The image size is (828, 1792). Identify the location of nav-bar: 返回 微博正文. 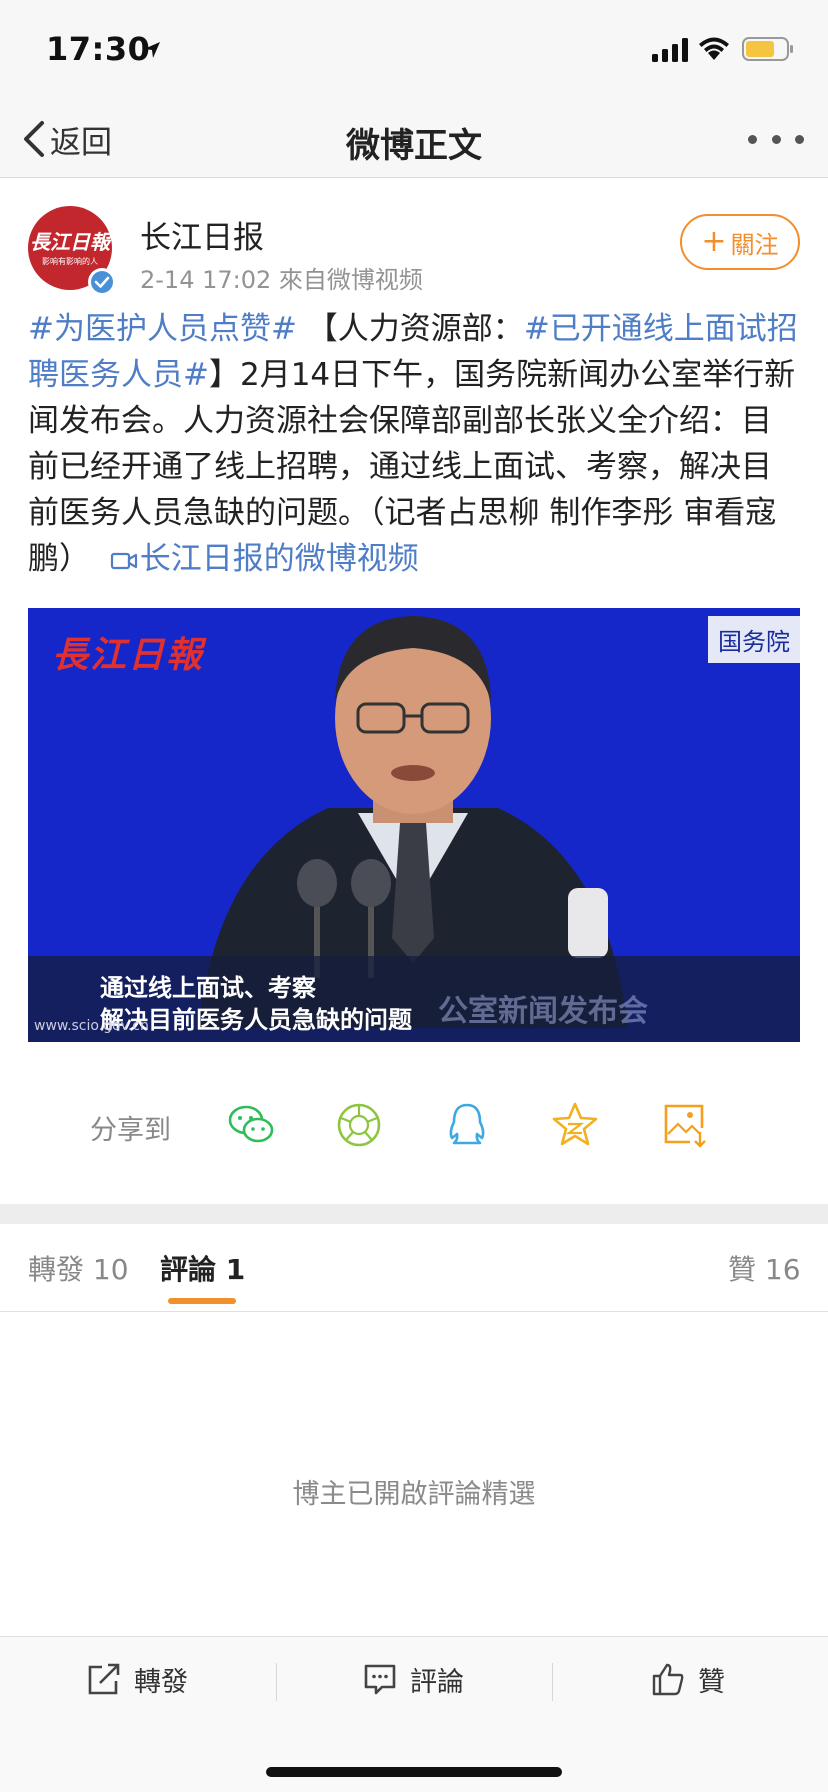
(414, 139).